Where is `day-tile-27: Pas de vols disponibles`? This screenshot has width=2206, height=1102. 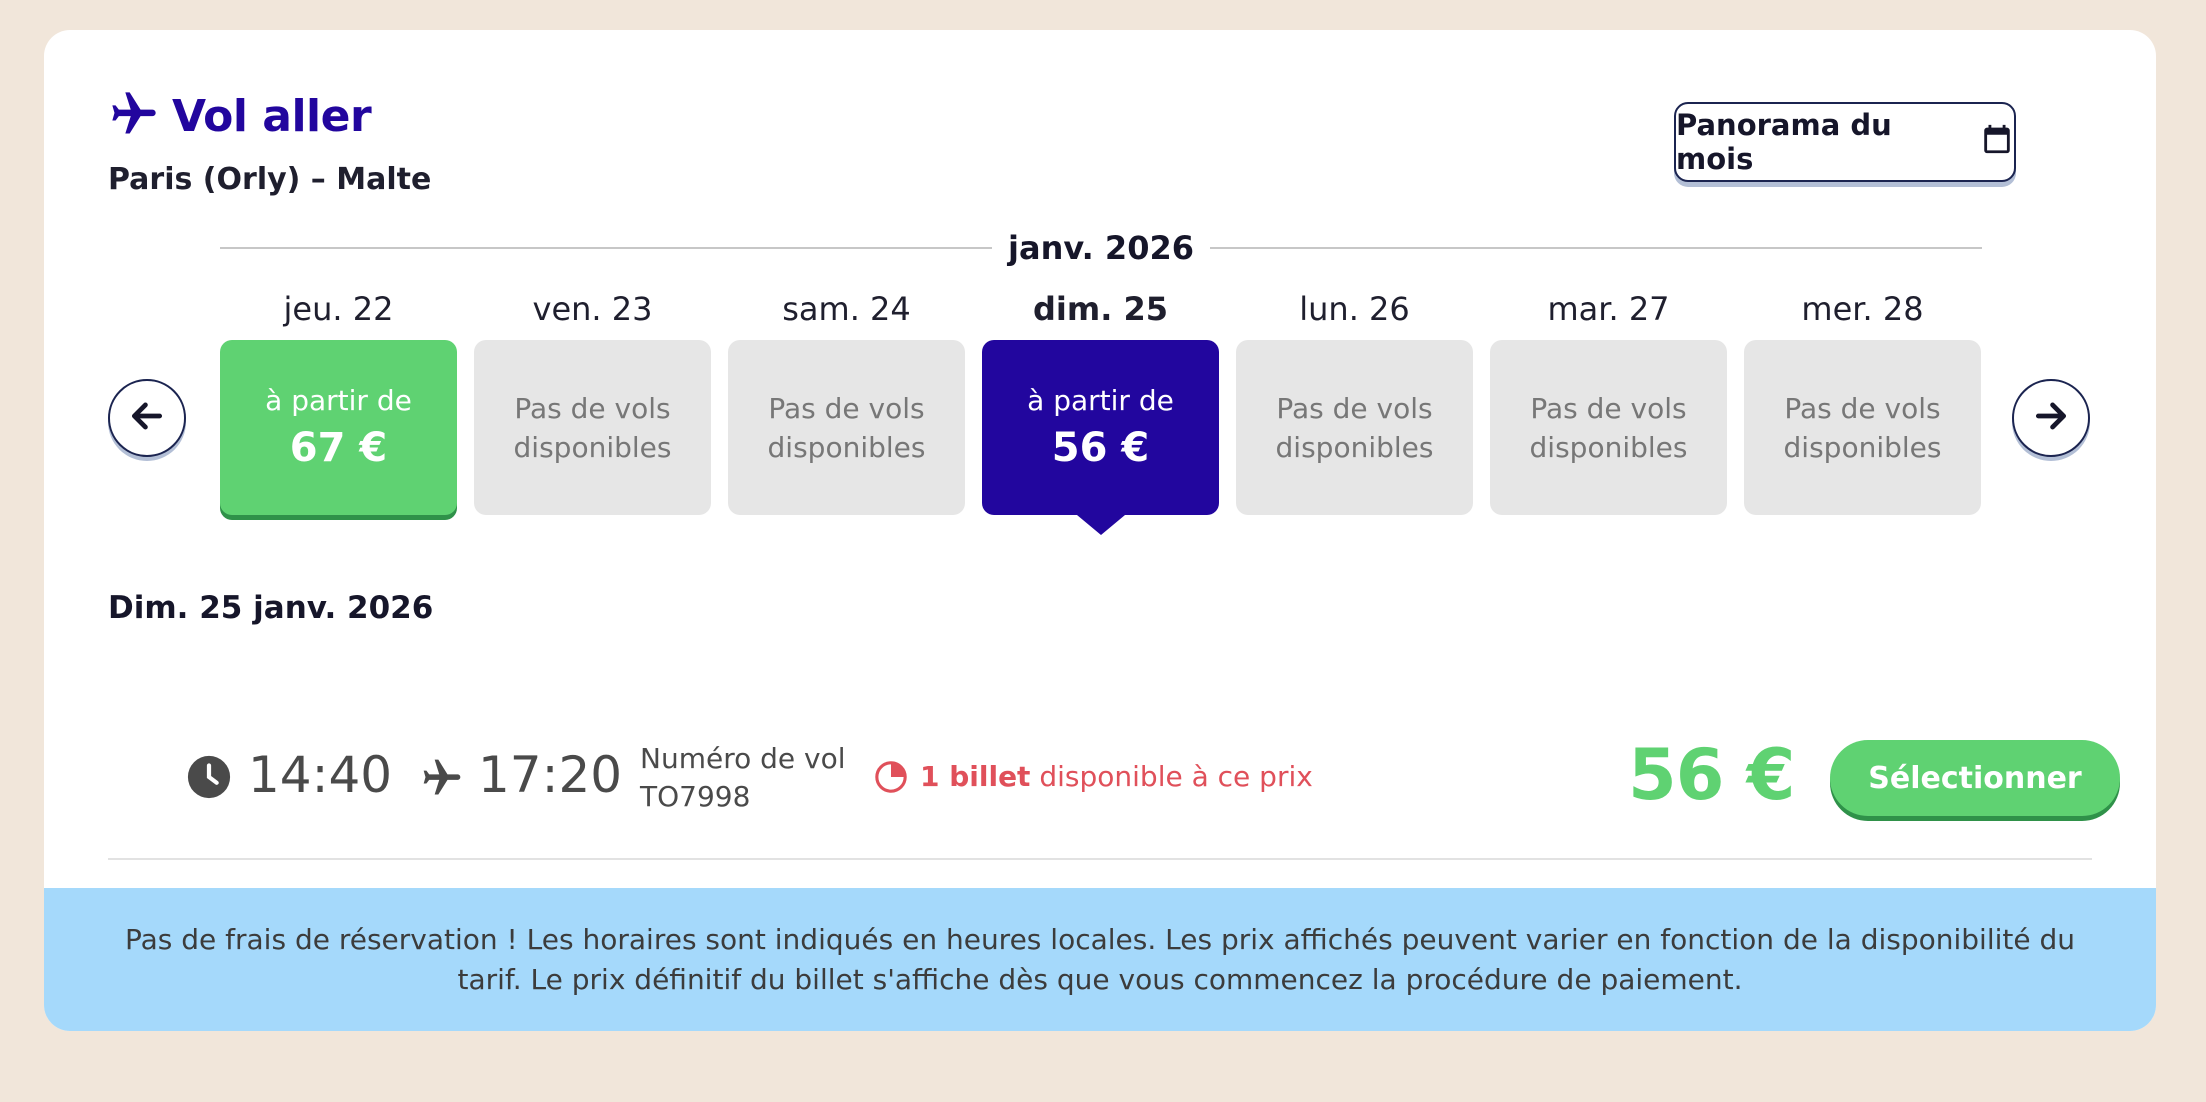
day-tile-27: Pas de vols disponibles is located at coordinates (1608, 427).